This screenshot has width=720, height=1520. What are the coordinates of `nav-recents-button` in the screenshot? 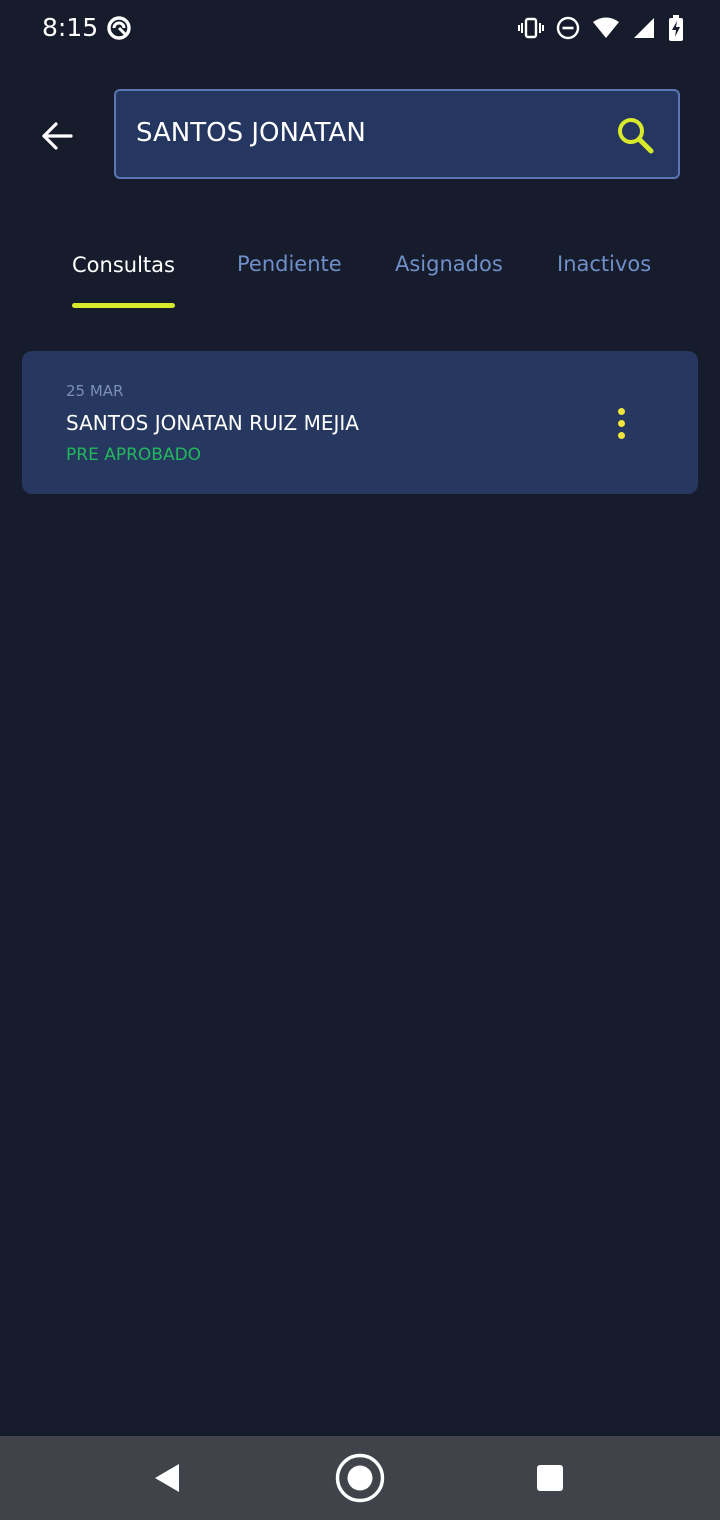 It's located at (550, 1478).